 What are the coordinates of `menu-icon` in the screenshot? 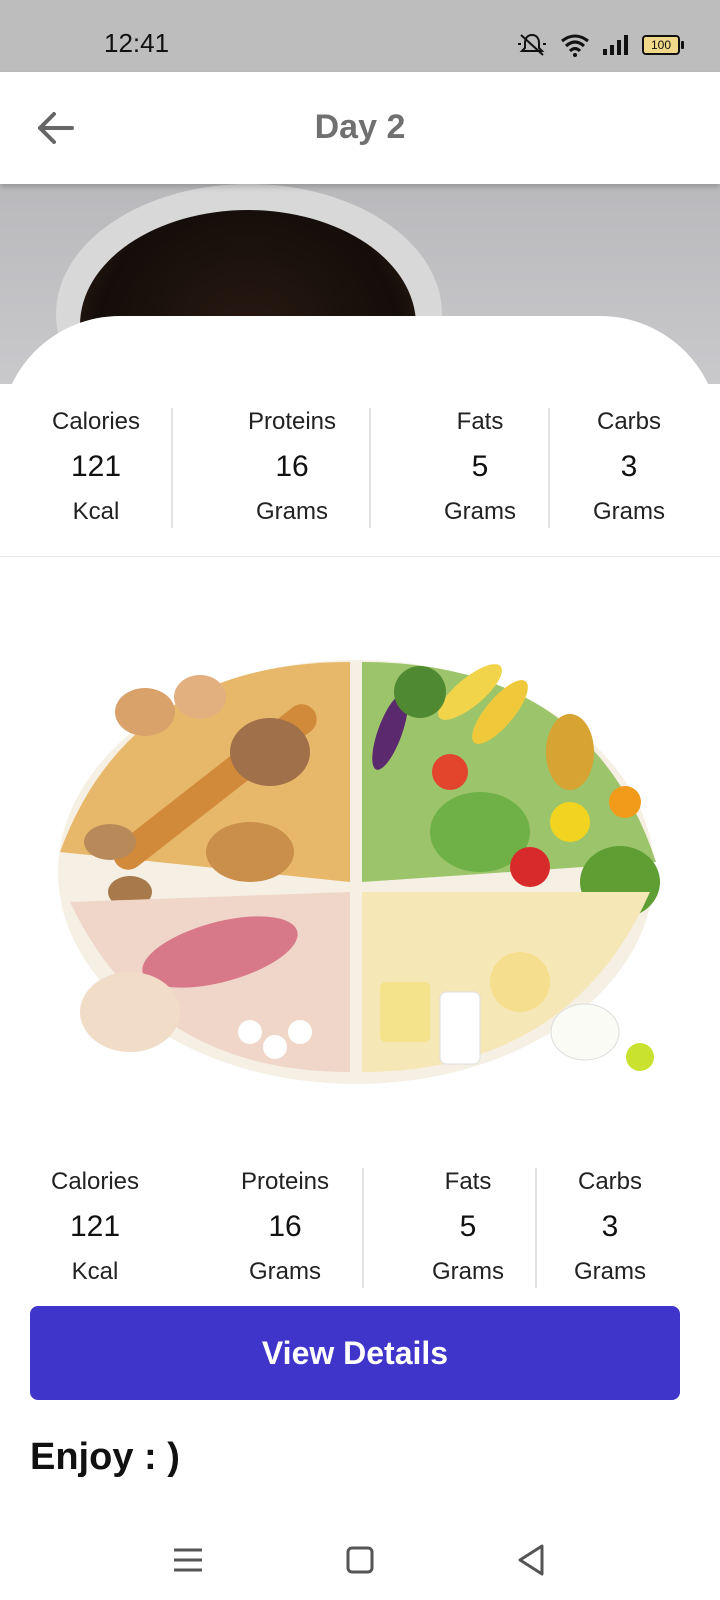 It's located at (188, 1560).